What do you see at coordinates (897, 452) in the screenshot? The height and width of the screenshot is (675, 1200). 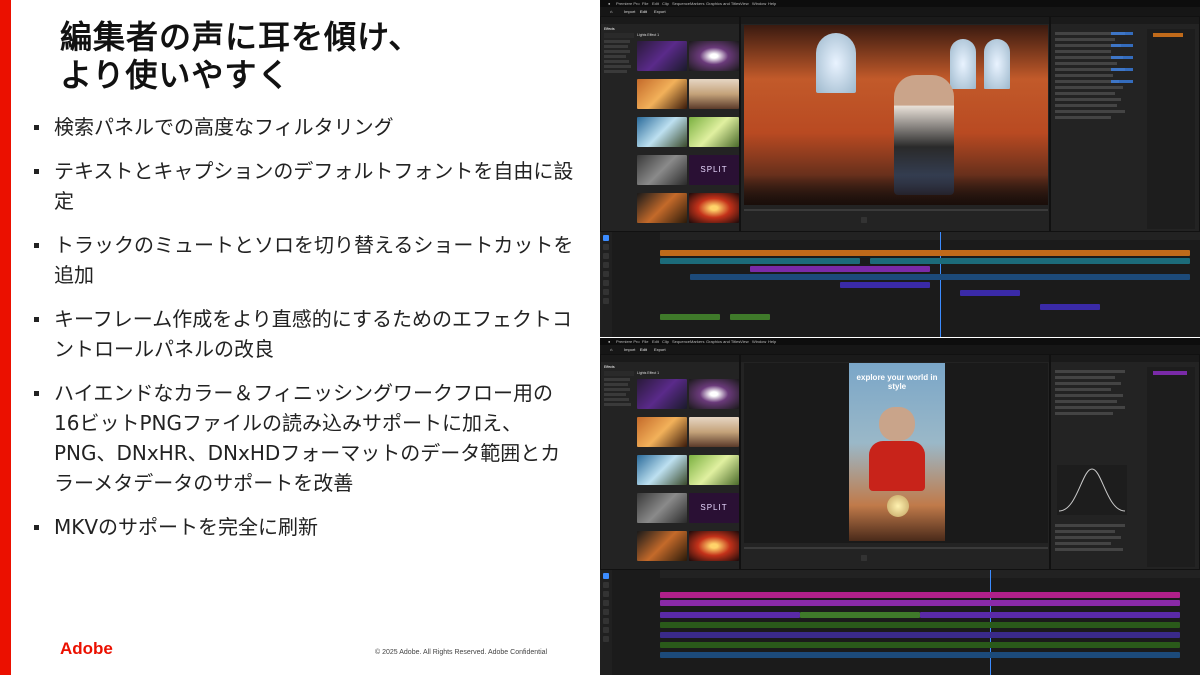 I see `vertical-video: explore your world in style` at bounding box center [897, 452].